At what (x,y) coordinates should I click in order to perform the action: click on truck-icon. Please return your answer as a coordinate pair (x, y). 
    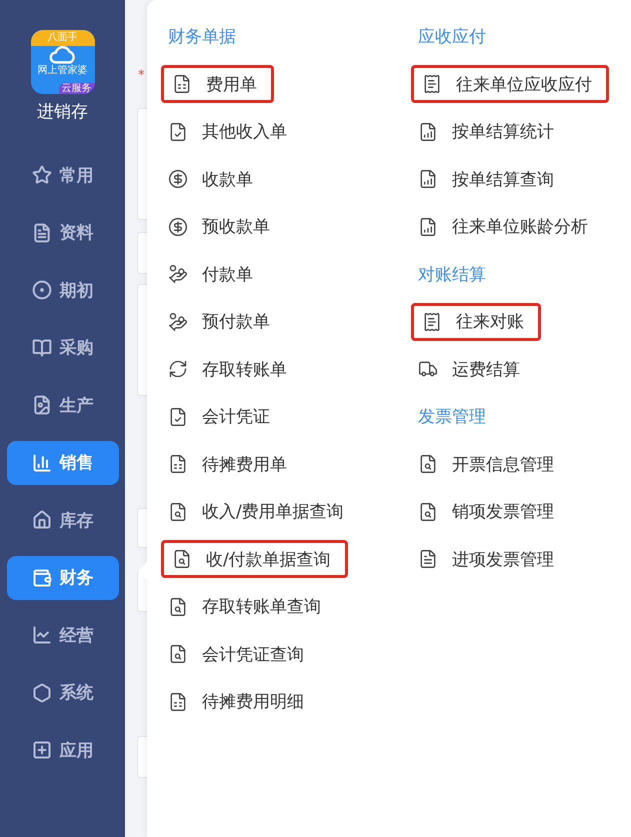
    Looking at the image, I should click on (428, 369).